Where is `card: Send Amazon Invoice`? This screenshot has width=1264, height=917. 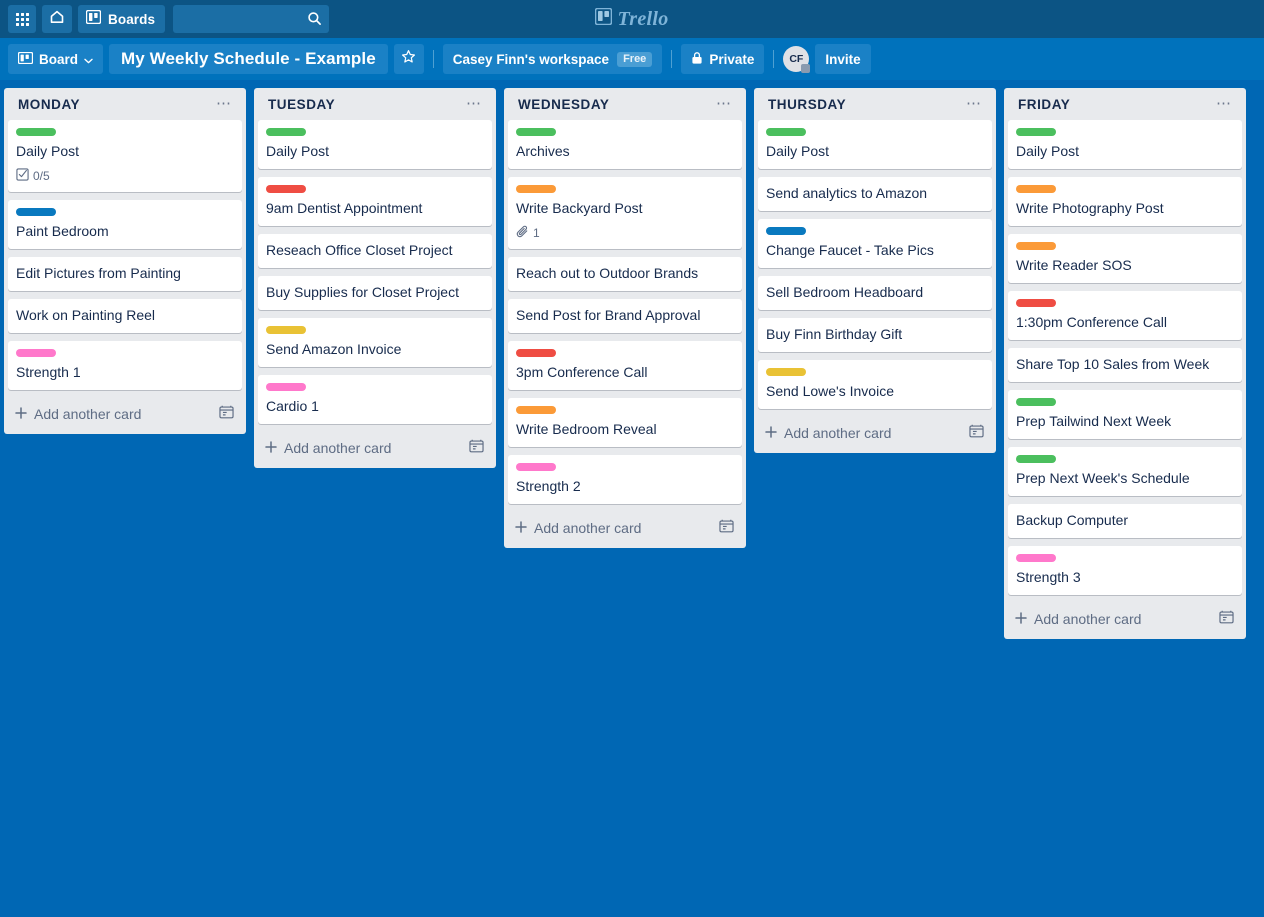 card: Send Amazon Invoice is located at coordinates (375, 342).